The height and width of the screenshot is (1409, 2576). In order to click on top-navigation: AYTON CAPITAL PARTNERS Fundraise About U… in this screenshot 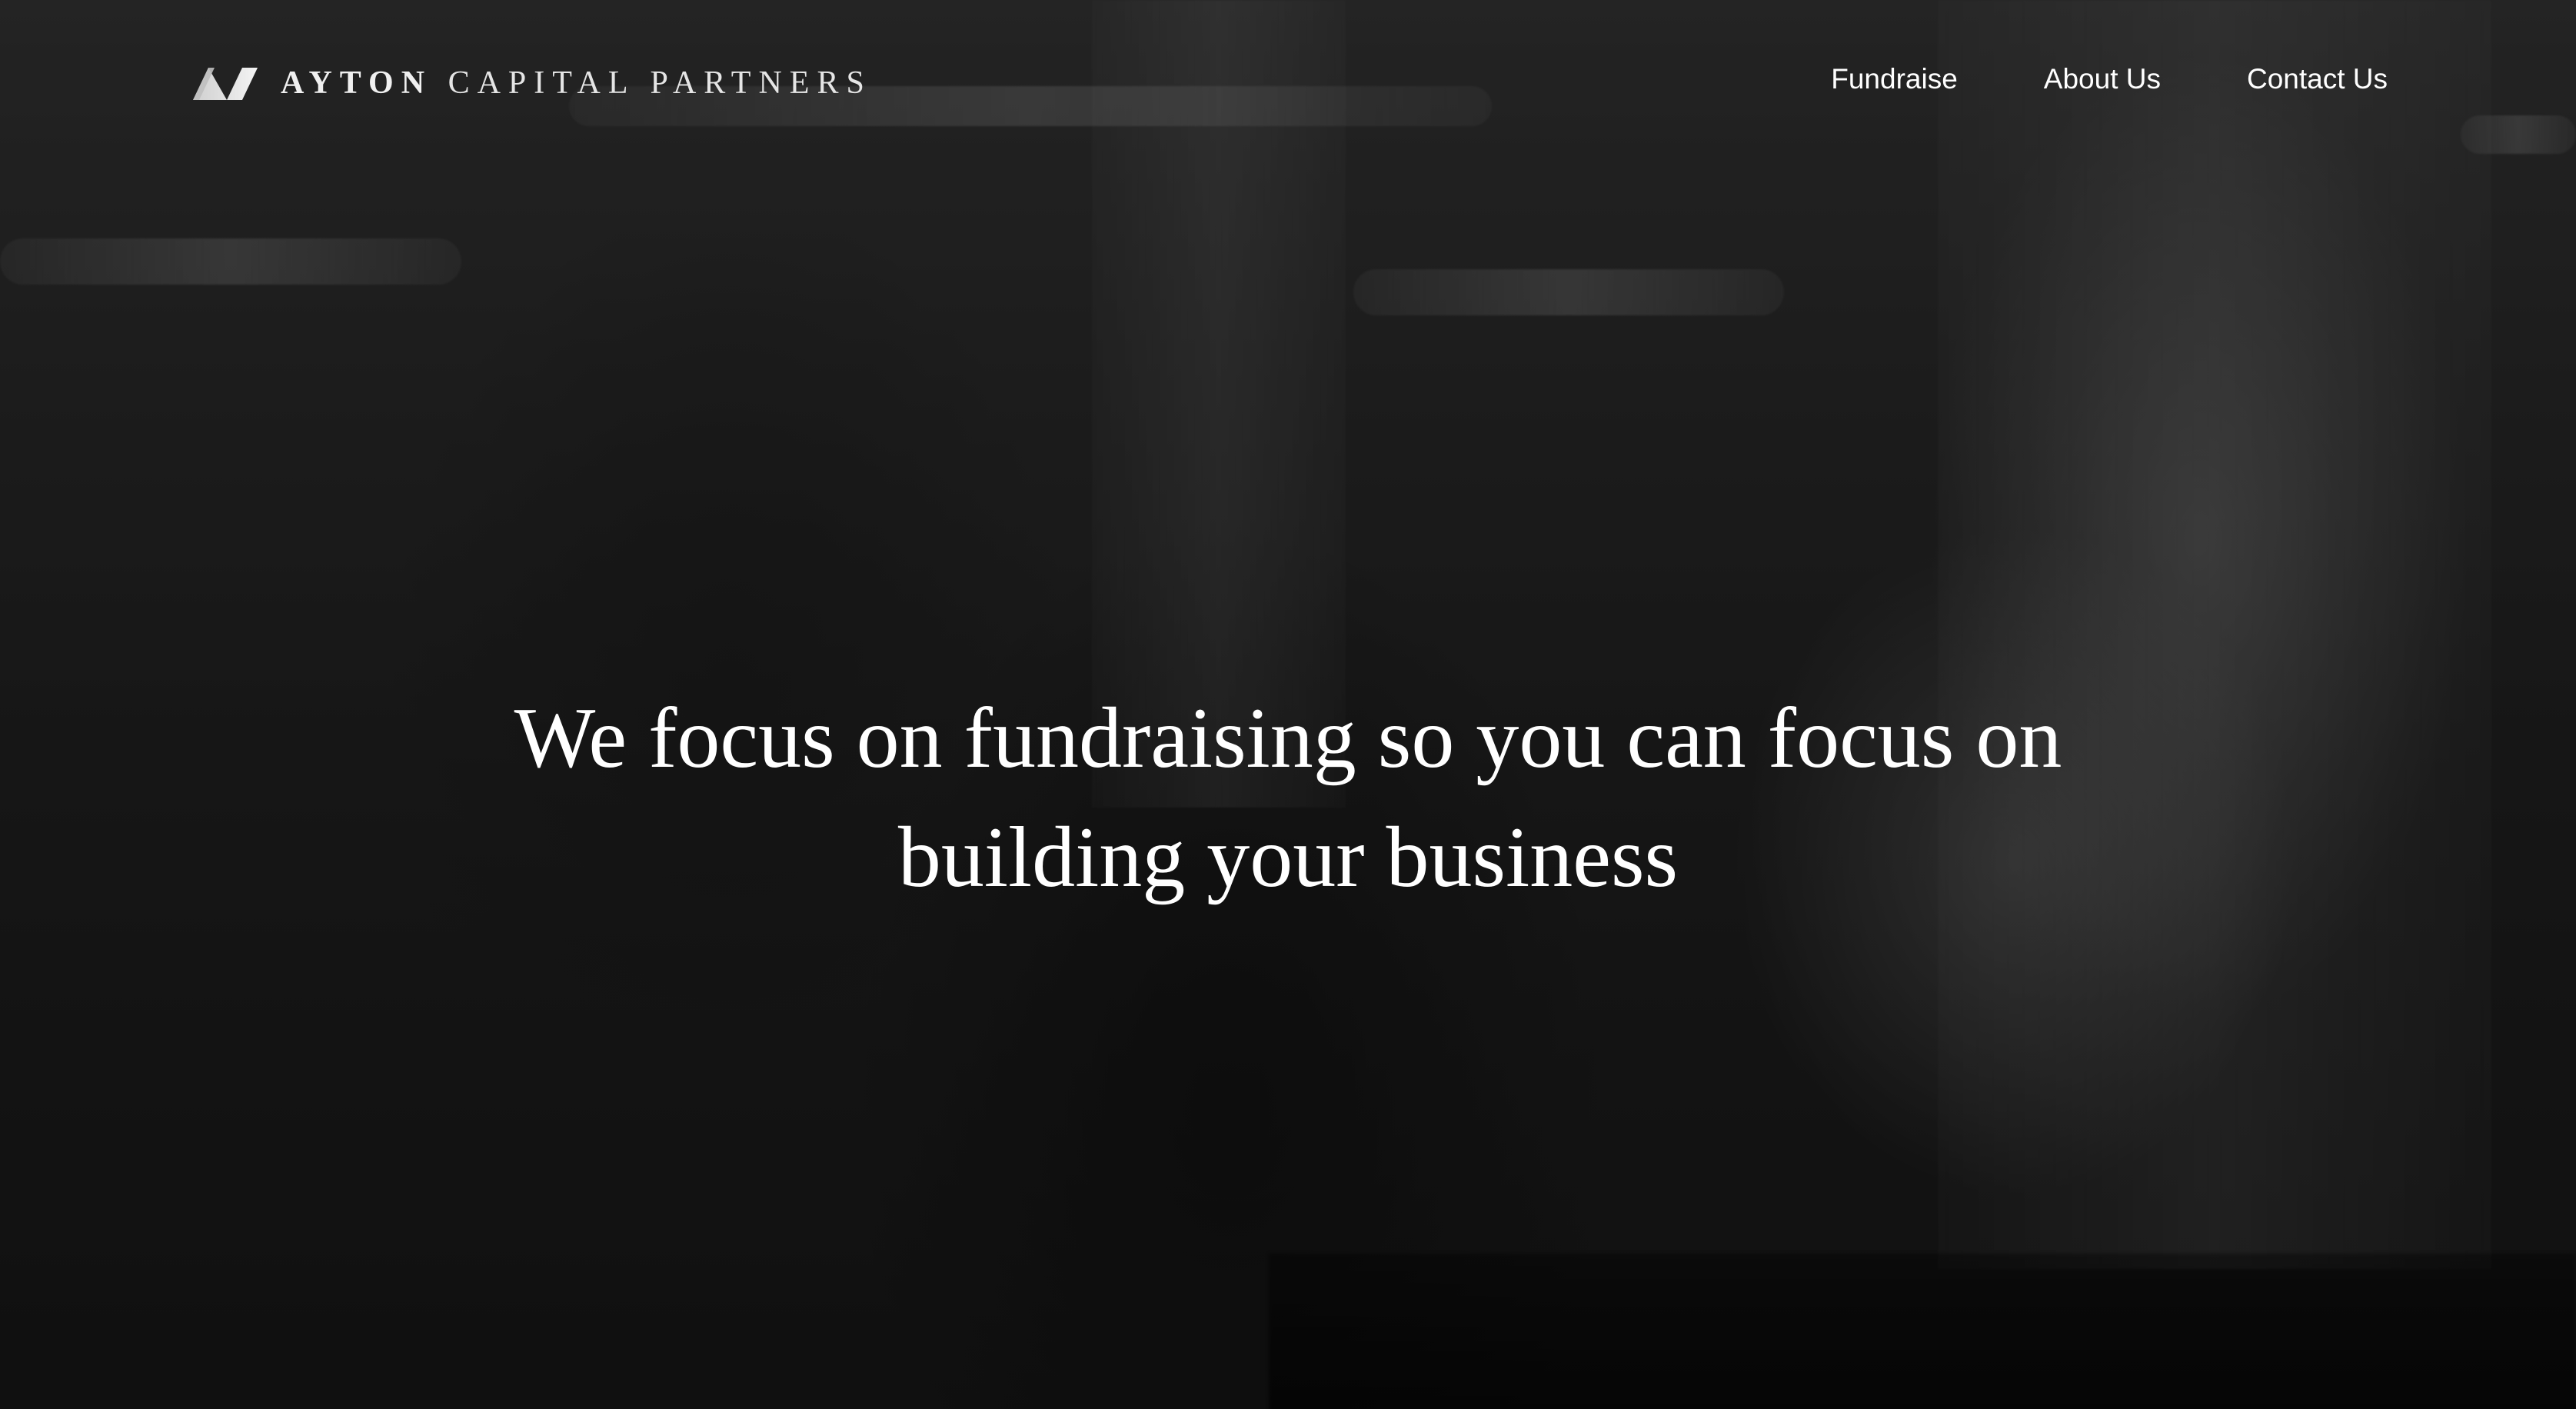, I will do `click(1288, 80)`.